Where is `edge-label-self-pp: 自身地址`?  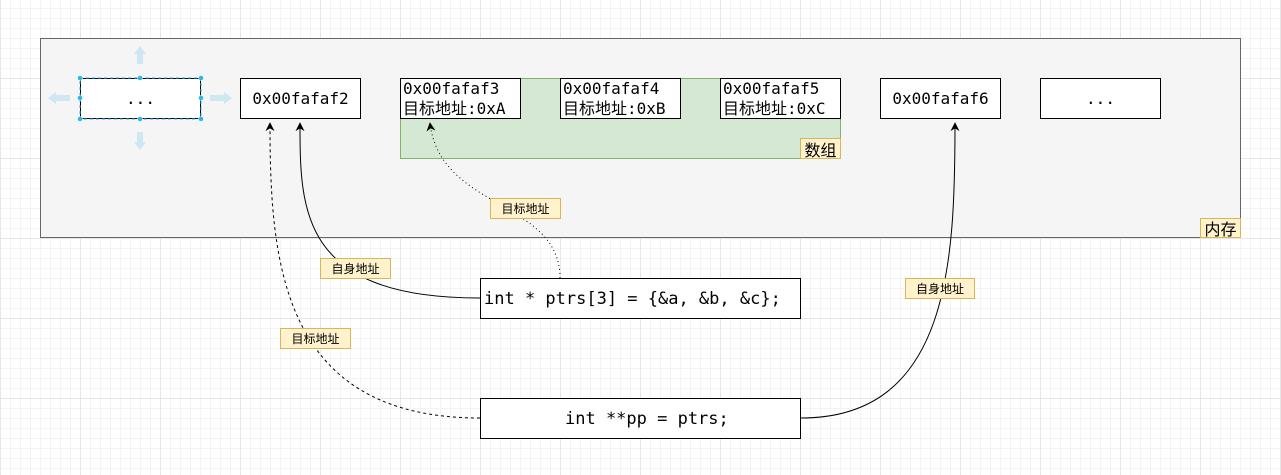
edge-label-self-pp: 自身地址 is located at coordinates (940, 288).